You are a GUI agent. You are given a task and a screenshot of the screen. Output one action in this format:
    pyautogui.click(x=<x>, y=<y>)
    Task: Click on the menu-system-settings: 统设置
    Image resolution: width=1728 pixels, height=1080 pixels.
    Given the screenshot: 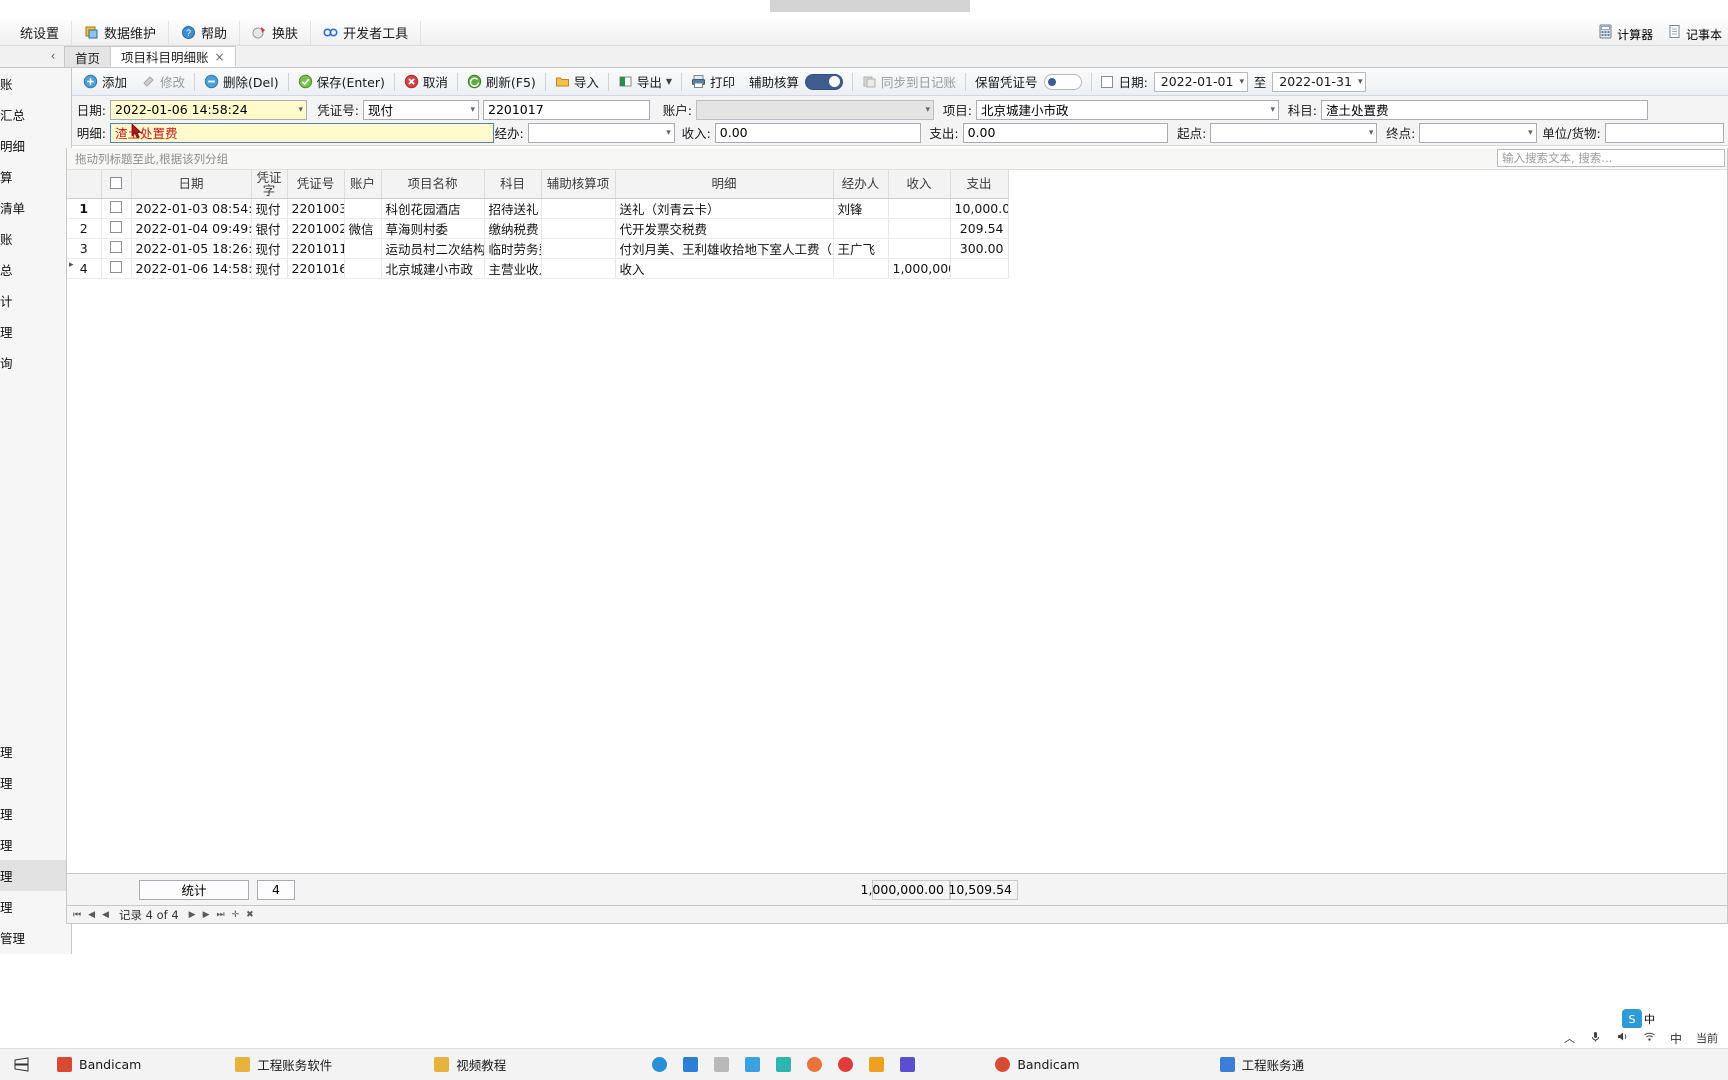 What is the action you would take?
    pyautogui.click(x=36, y=32)
    